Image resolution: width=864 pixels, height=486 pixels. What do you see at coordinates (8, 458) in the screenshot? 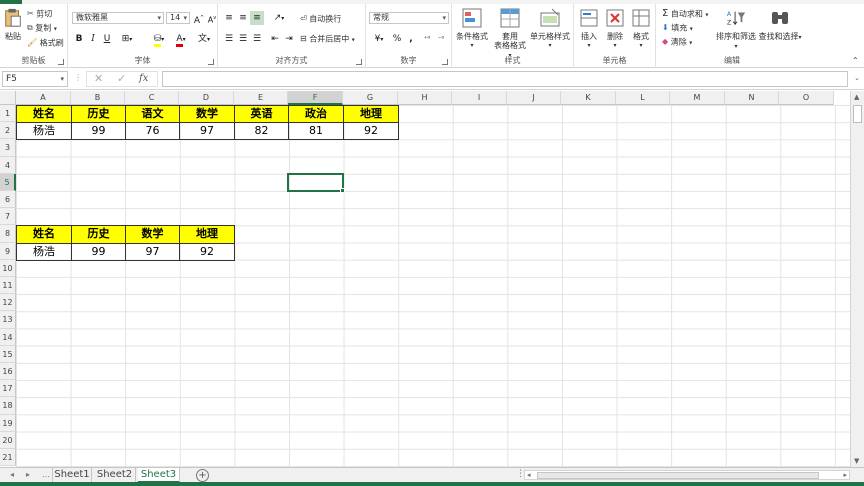
I see `row-header-21: 21` at bounding box center [8, 458].